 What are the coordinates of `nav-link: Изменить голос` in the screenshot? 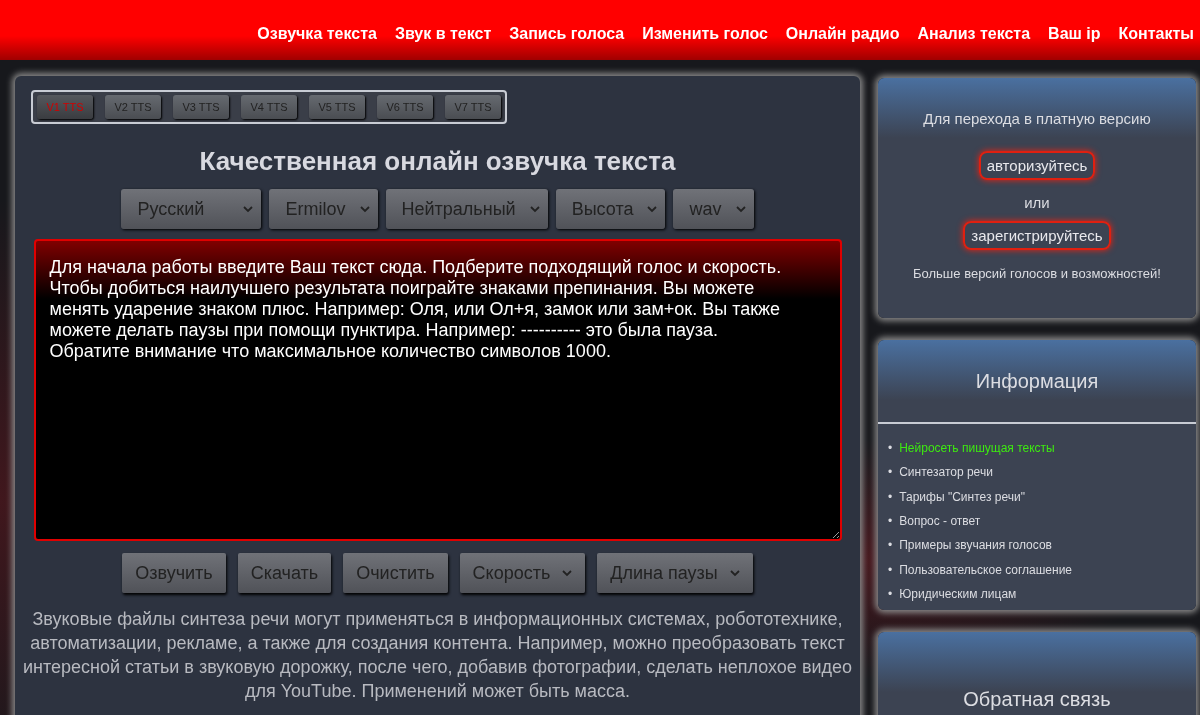 It's located at (705, 34).